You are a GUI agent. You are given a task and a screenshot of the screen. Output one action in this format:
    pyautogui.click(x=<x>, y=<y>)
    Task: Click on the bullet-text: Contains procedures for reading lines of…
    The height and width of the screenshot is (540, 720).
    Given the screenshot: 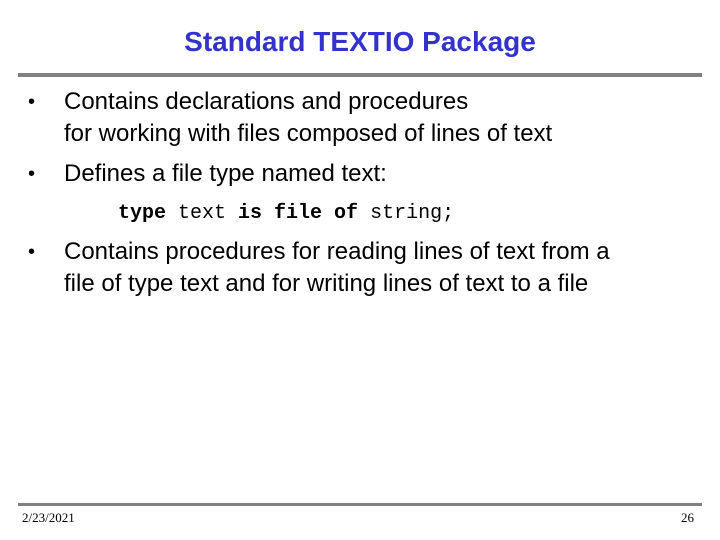 What is the action you would take?
    pyautogui.click(x=337, y=268)
    